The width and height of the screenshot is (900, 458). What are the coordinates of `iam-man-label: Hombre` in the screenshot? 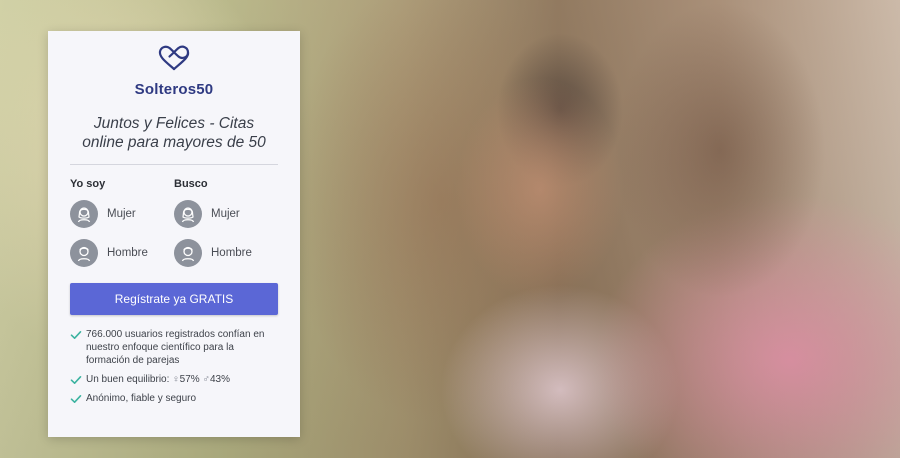 It's located at (127, 253).